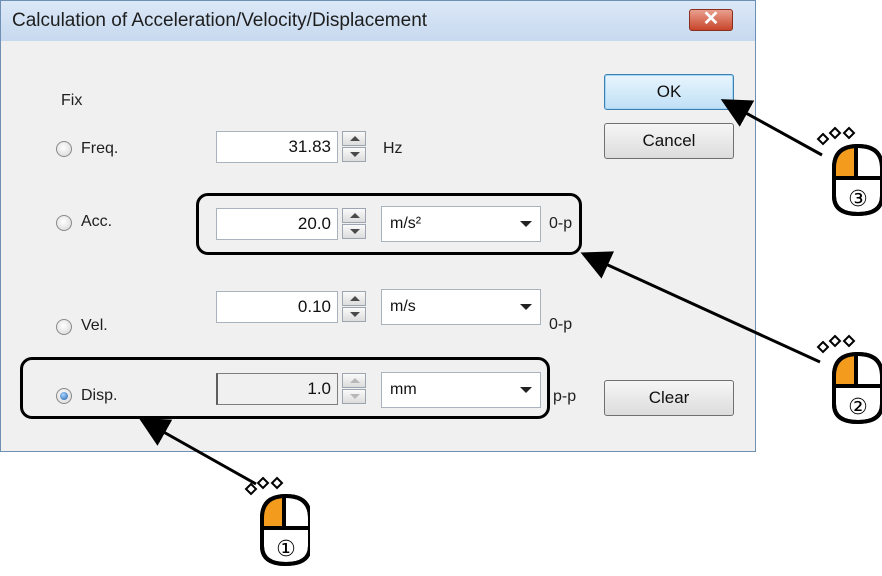 This screenshot has width=882, height=576. Describe the element at coordinates (858, 407) in the screenshot. I see `step2-label: ②` at that location.